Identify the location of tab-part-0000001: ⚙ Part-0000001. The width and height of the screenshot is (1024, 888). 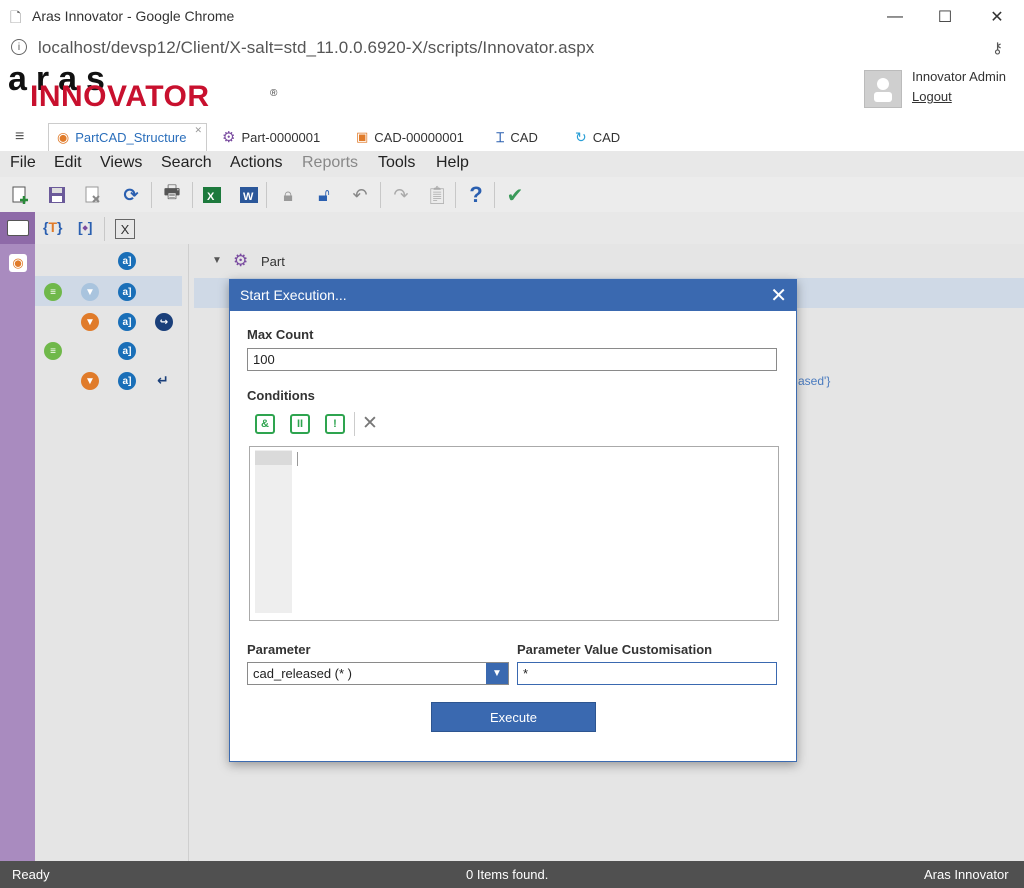
(271, 137).